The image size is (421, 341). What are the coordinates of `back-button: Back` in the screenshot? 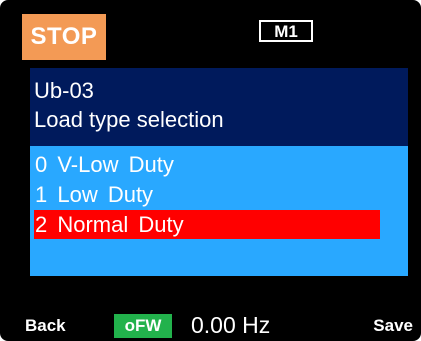 It's located at (45, 325).